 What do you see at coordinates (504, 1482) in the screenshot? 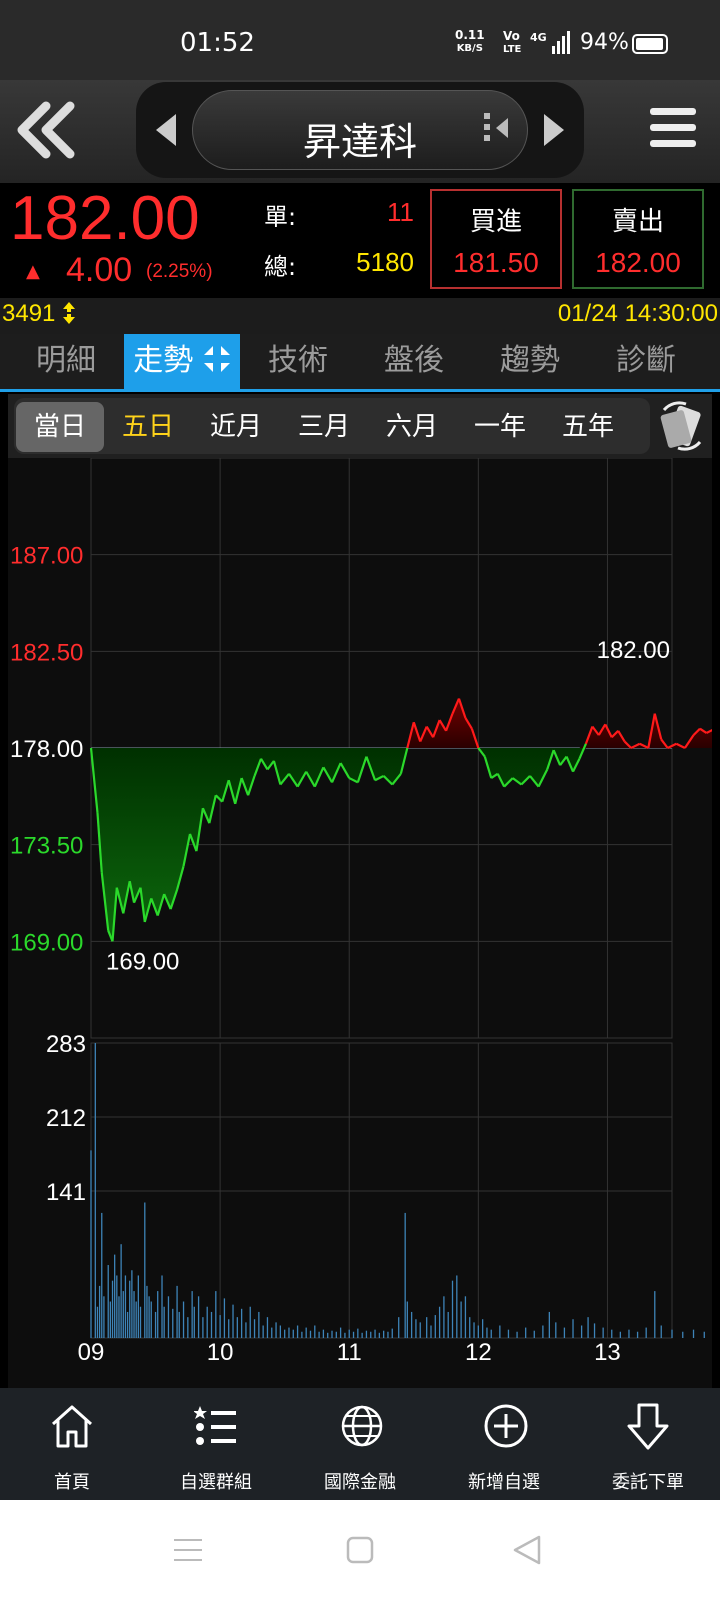
I see `nav-add-watchlist-label: 新增自選` at bounding box center [504, 1482].